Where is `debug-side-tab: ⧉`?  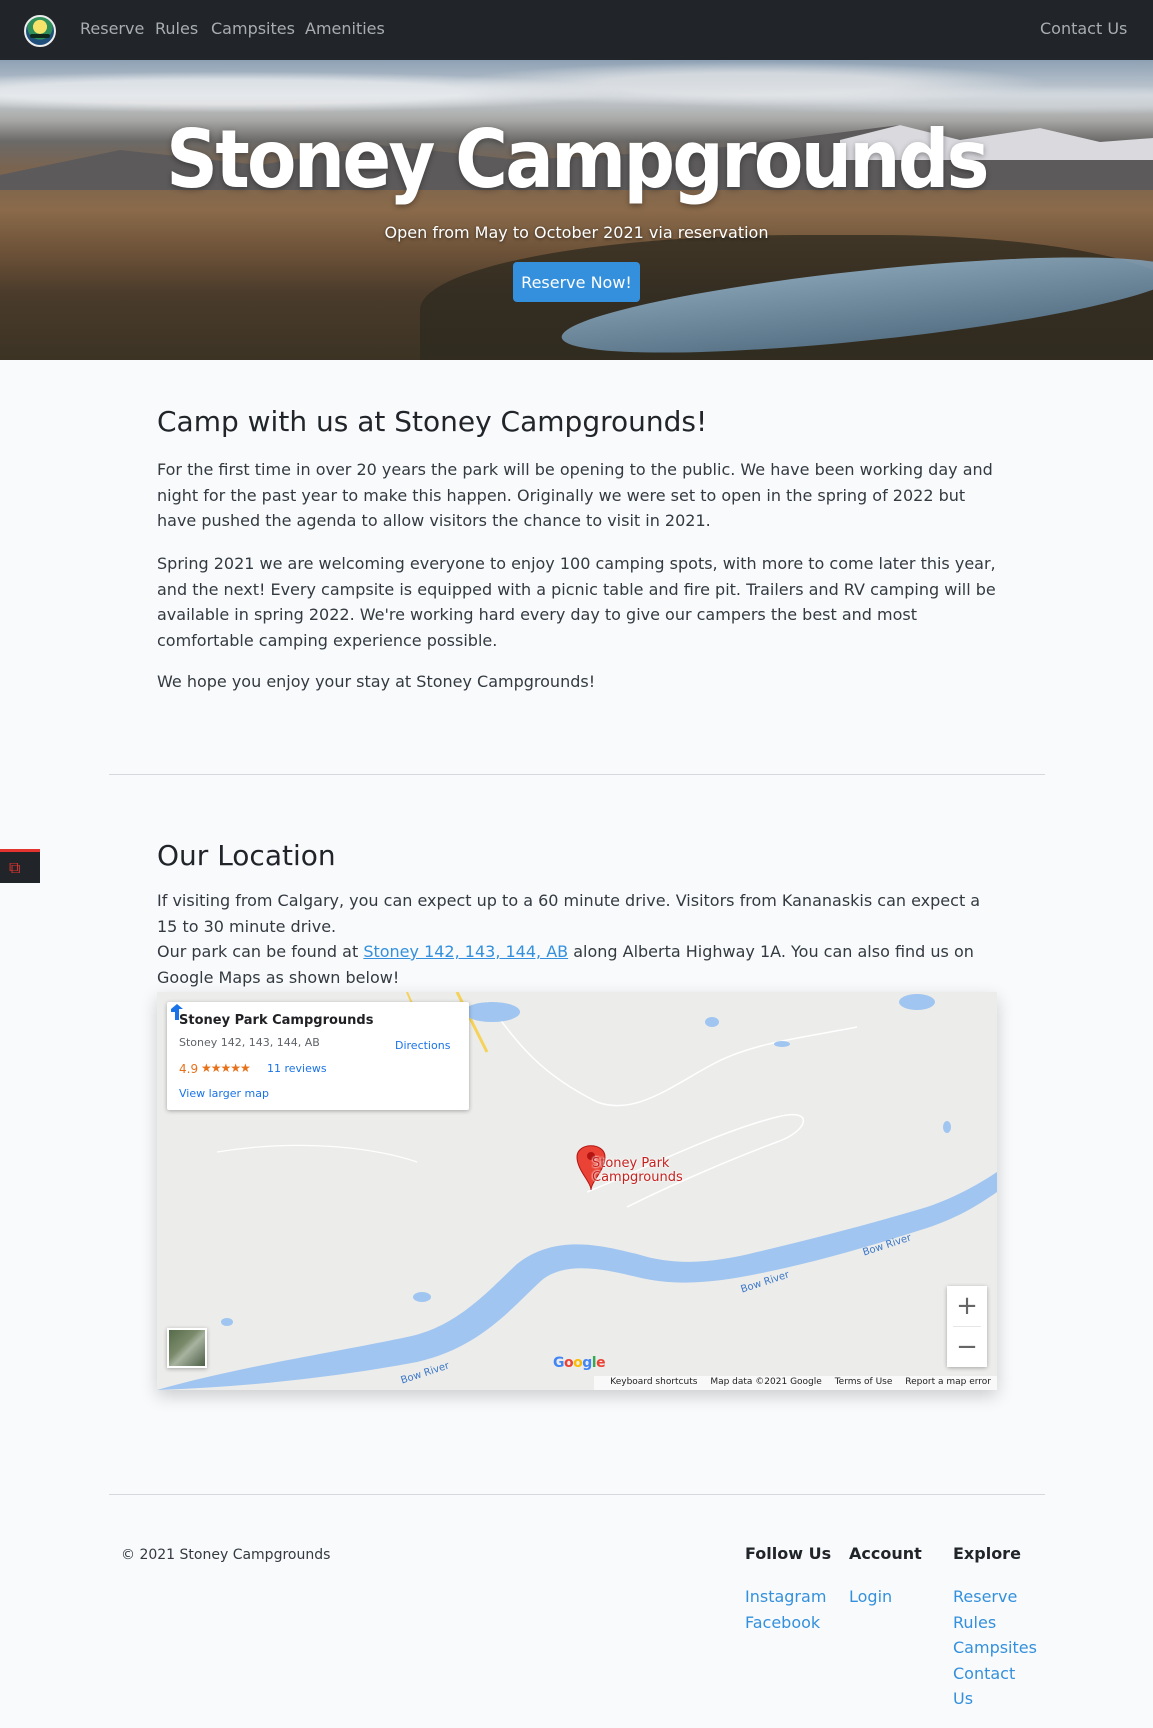 debug-side-tab: ⧉ is located at coordinates (20, 866).